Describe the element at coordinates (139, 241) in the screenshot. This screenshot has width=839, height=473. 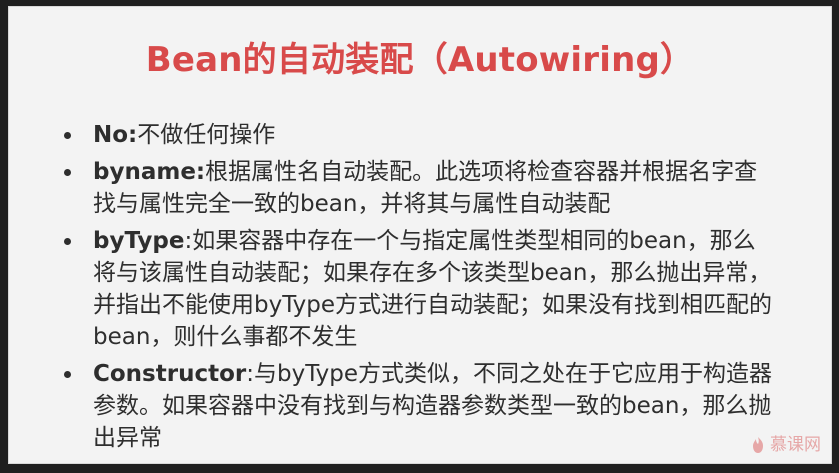
I see `bullet-term: byType` at that location.